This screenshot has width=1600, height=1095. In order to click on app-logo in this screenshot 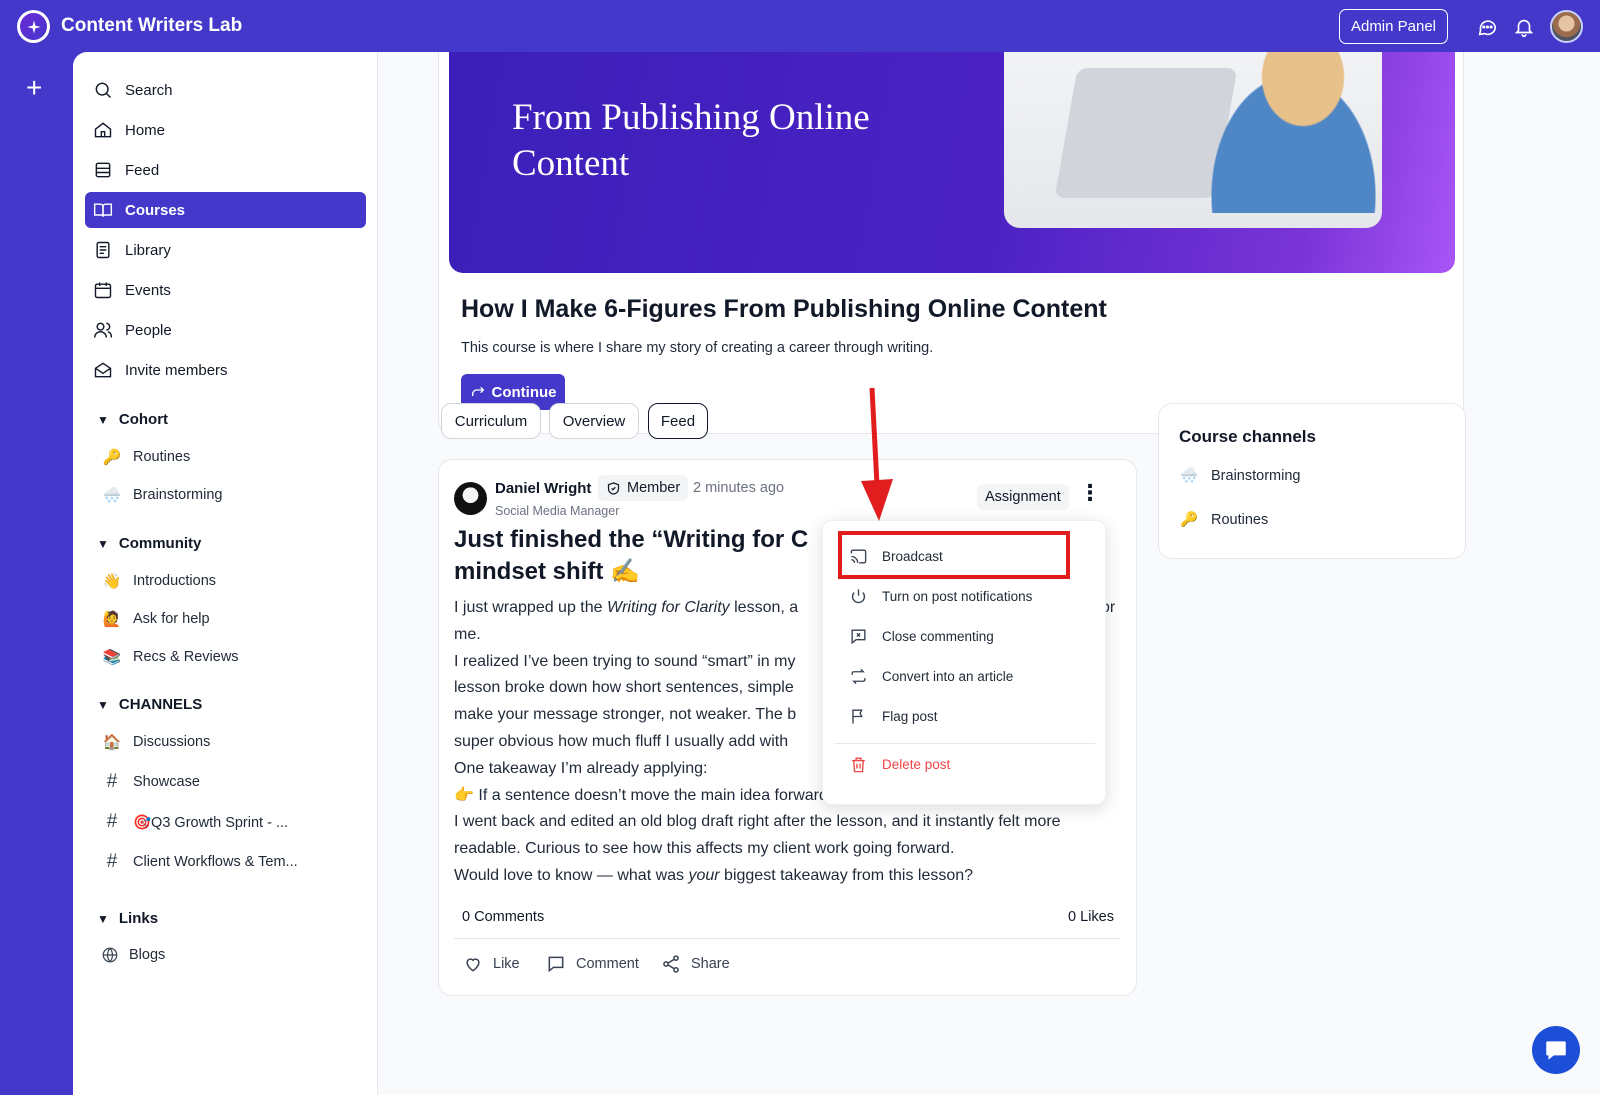, I will do `click(33, 26)`.